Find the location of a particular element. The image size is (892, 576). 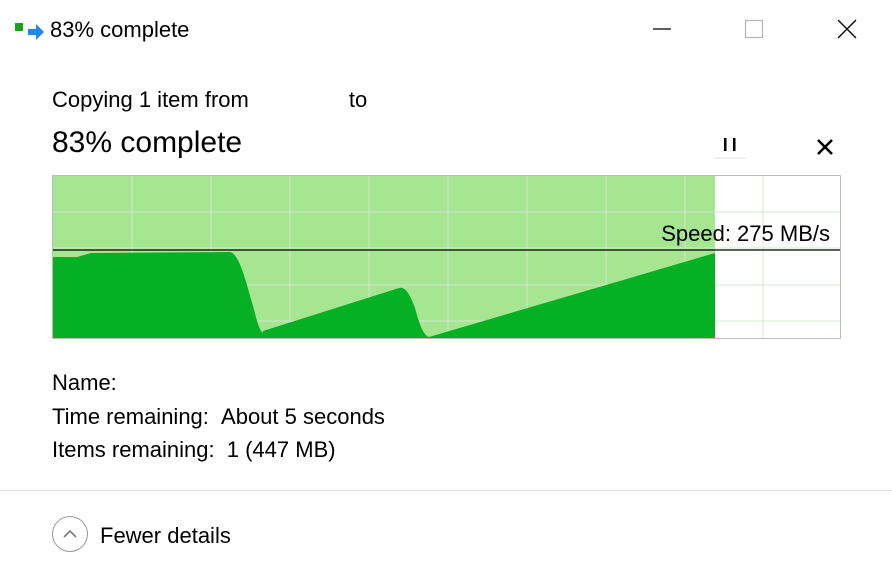

name-row: Name: is located at coordinates (218, 383).